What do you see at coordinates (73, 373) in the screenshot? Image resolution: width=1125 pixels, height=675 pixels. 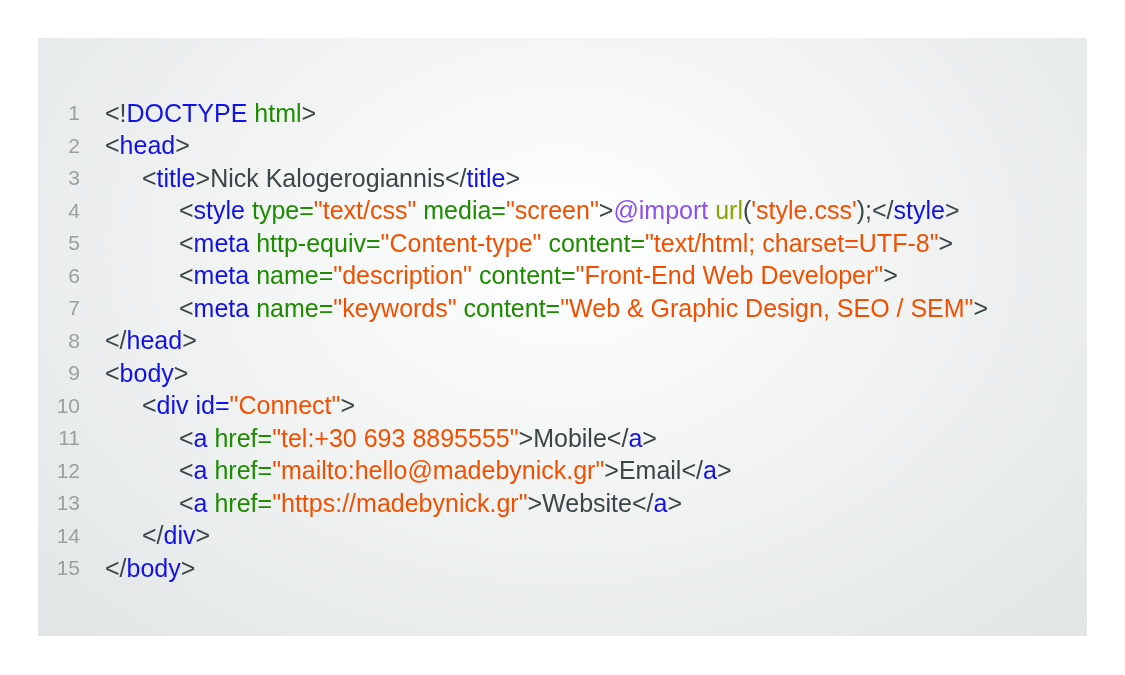 I see `line-number: 9` at bounding box center [73, 373].